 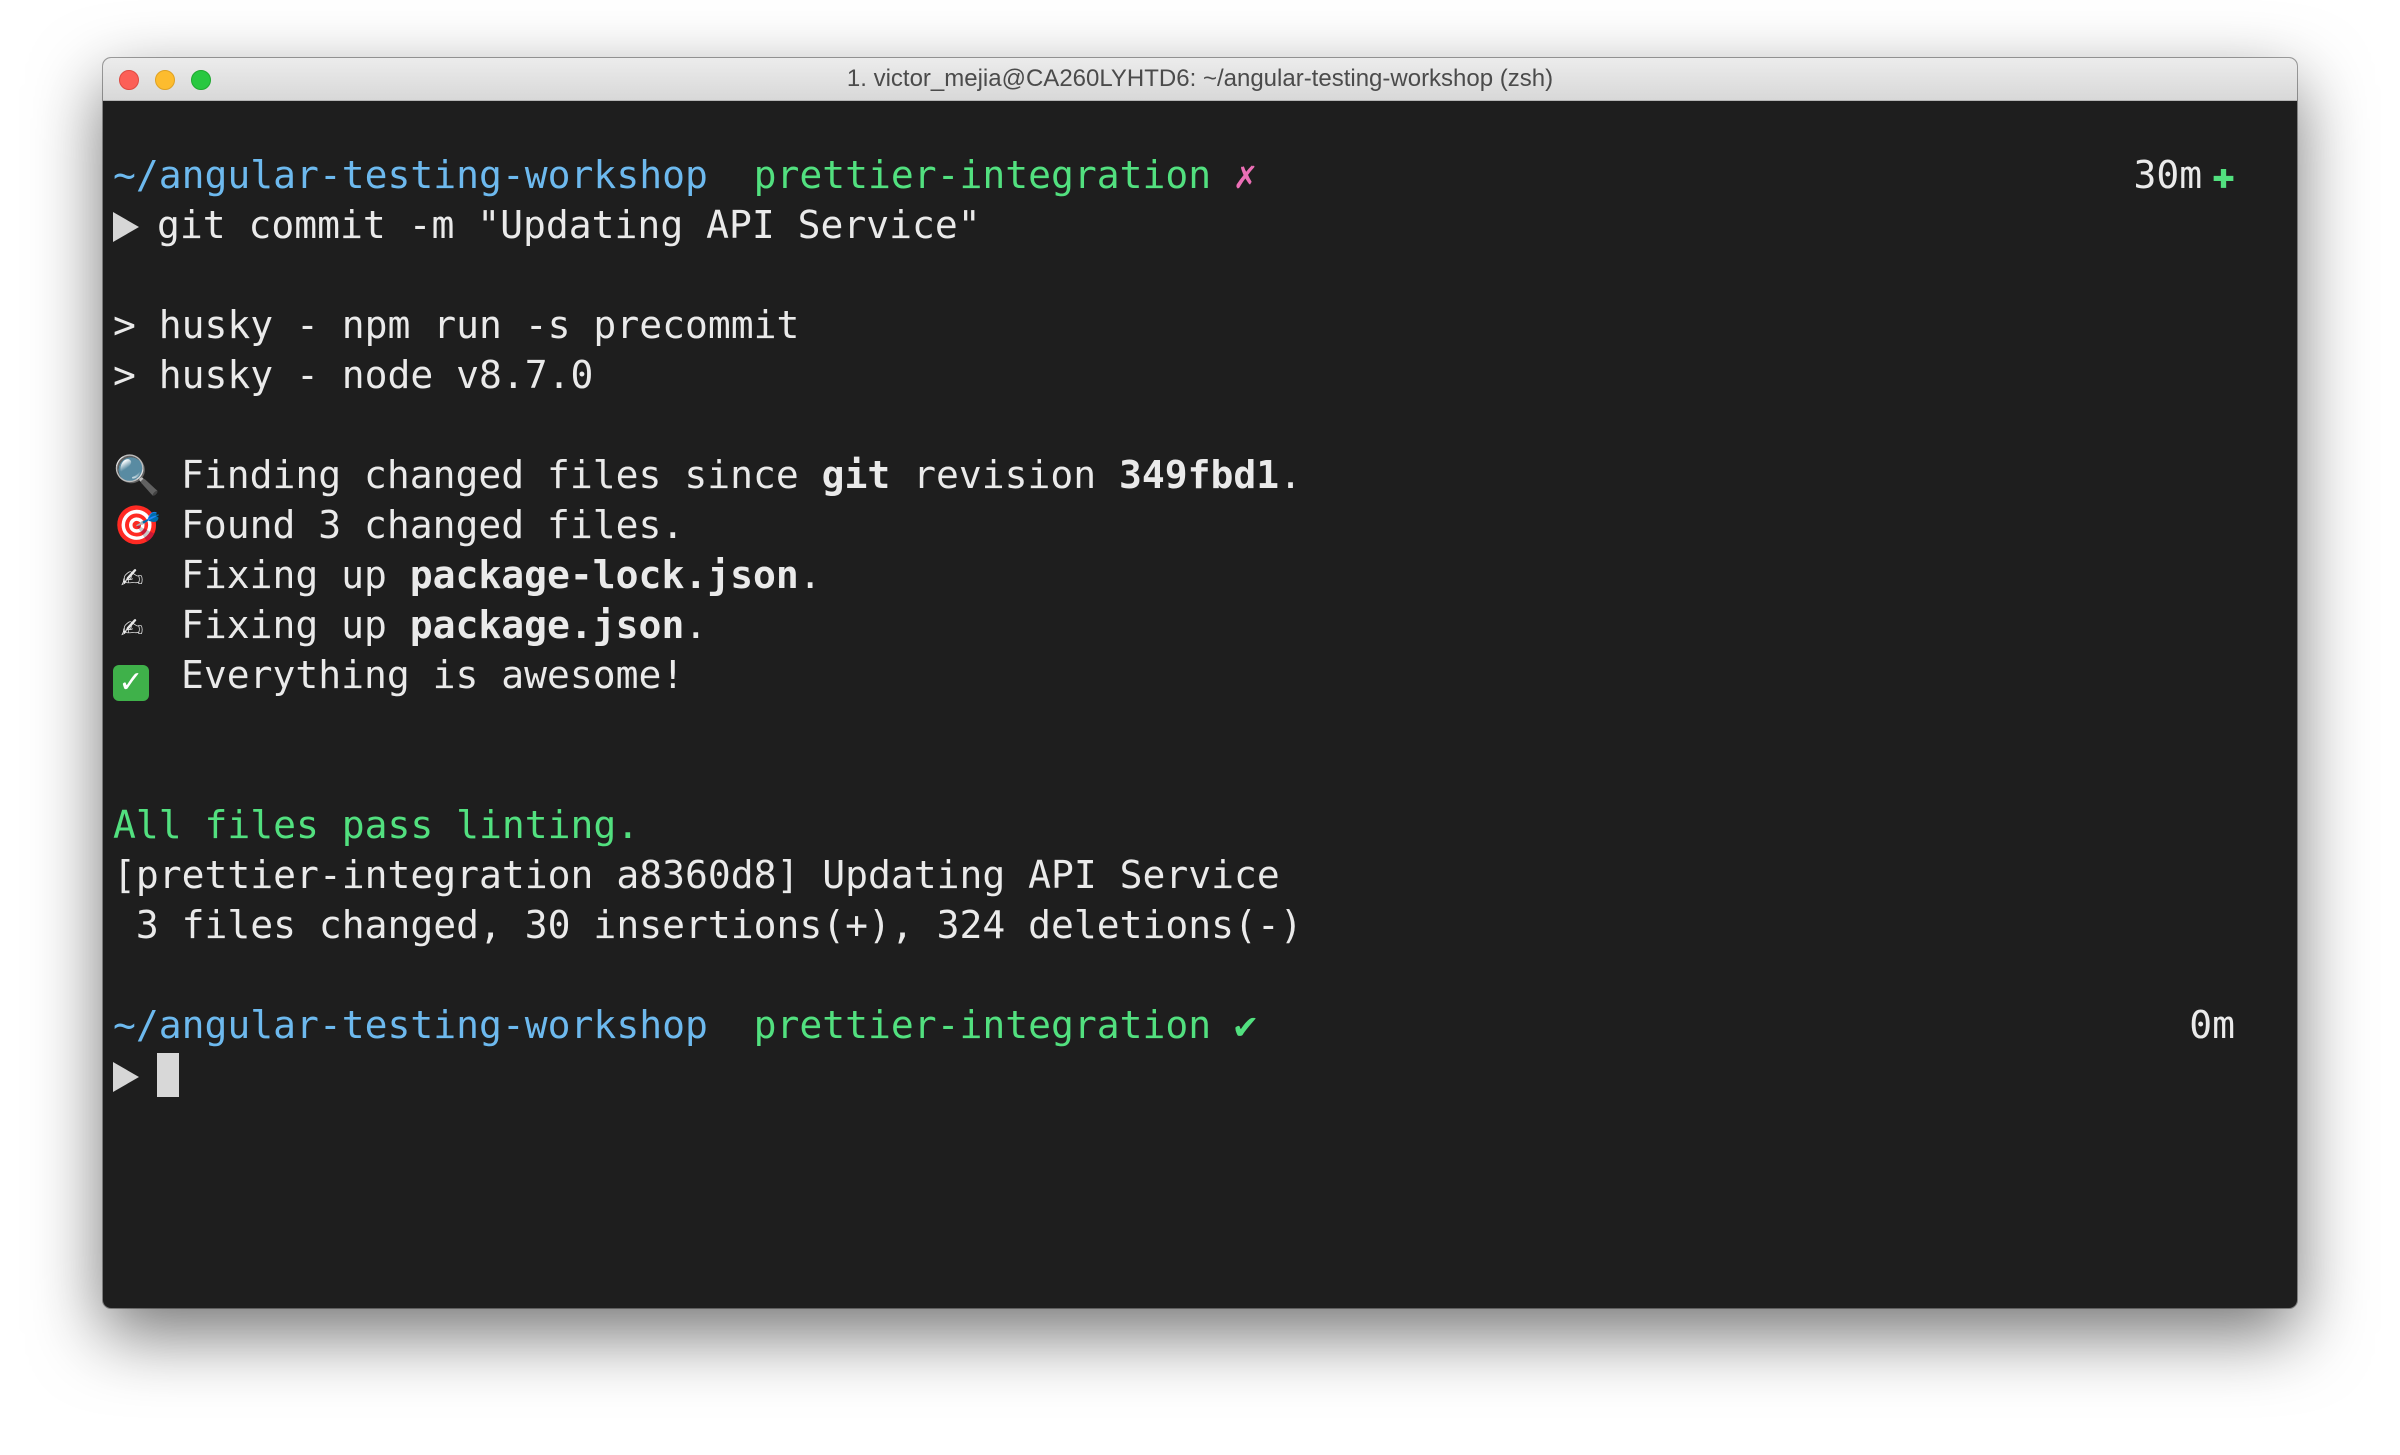 I want to click on elapsed-value: 30m, so click(x=2168, y=175).